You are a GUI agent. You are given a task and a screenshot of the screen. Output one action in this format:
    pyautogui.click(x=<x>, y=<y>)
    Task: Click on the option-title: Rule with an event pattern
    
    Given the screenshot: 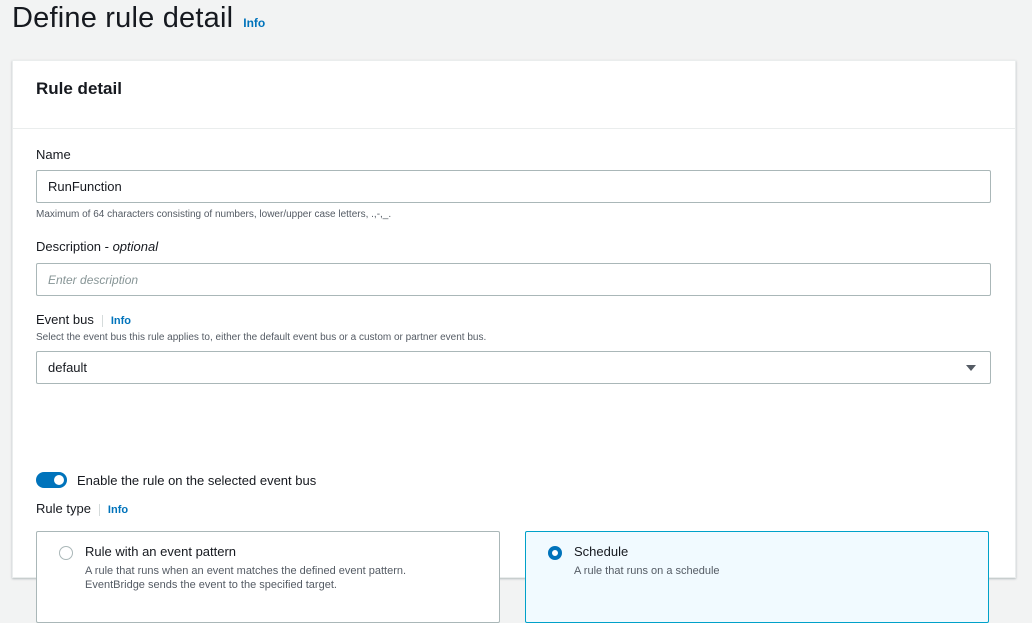 What is the action you would take?
    pyautogui.click(x=161, y=551)
    